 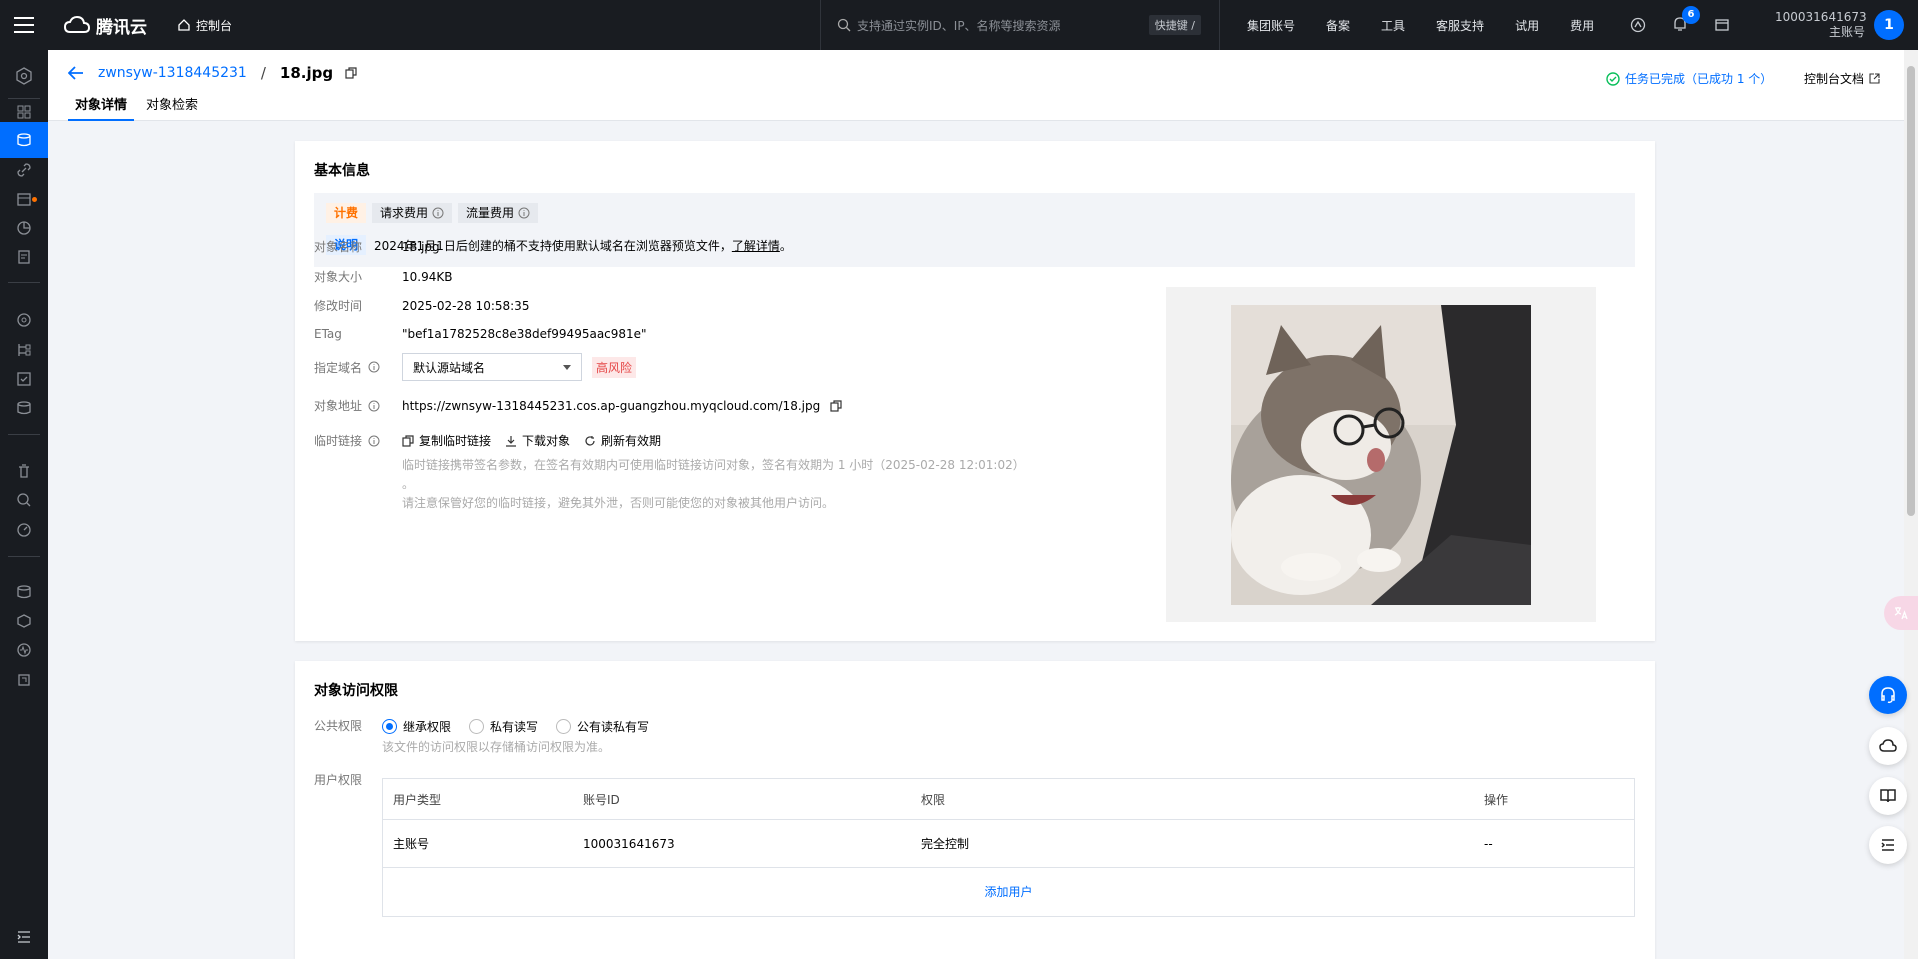 I want to click on tab-object-search: 对象检索, so click(x=172, y=107).